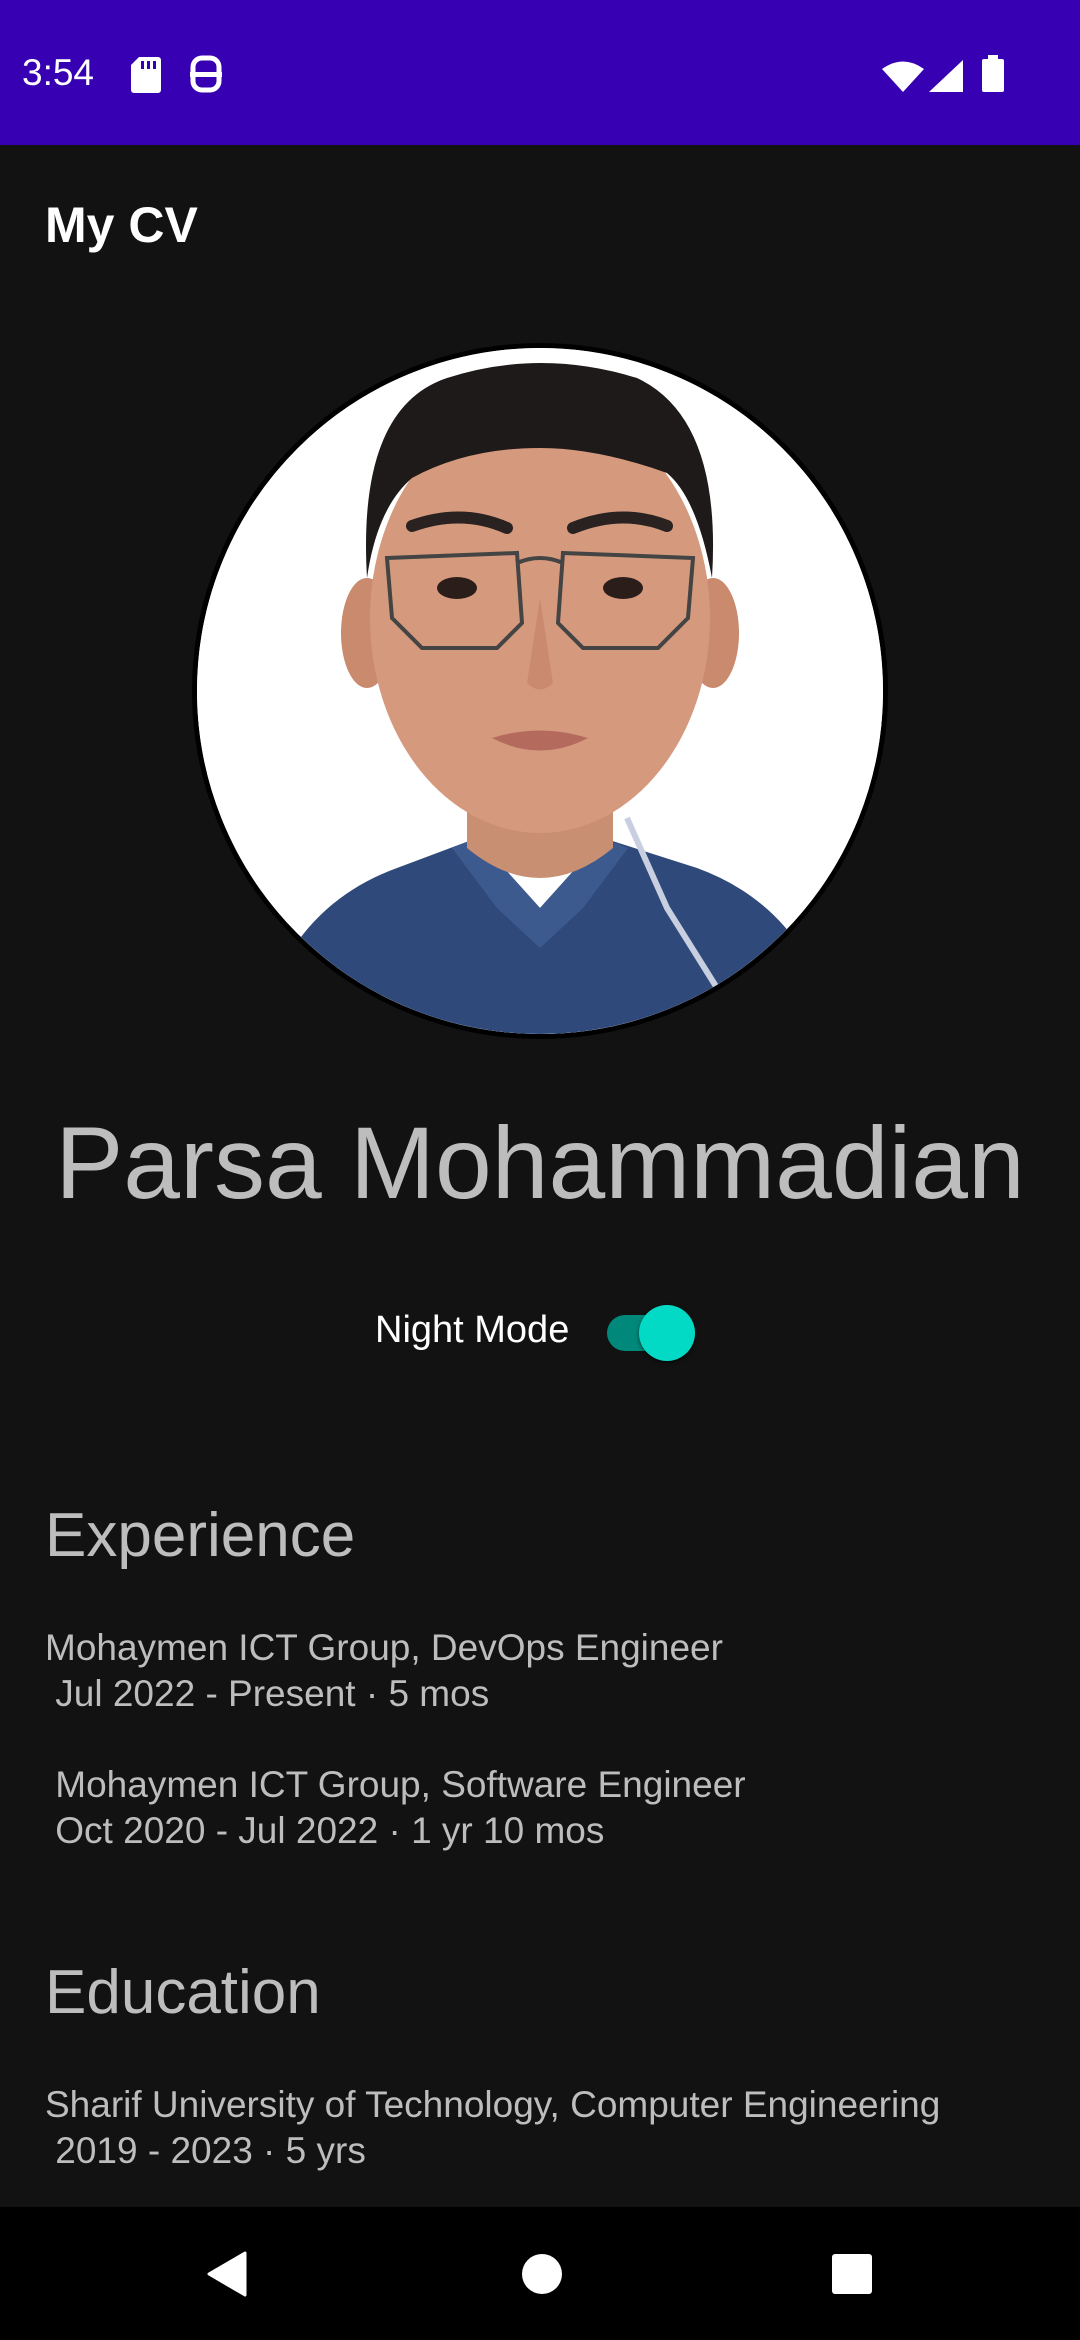 The image size is (1080, 2340). I want to click on experience-entry-period: Jul 2022 - Present · 5 mos, so click(267, 1693).